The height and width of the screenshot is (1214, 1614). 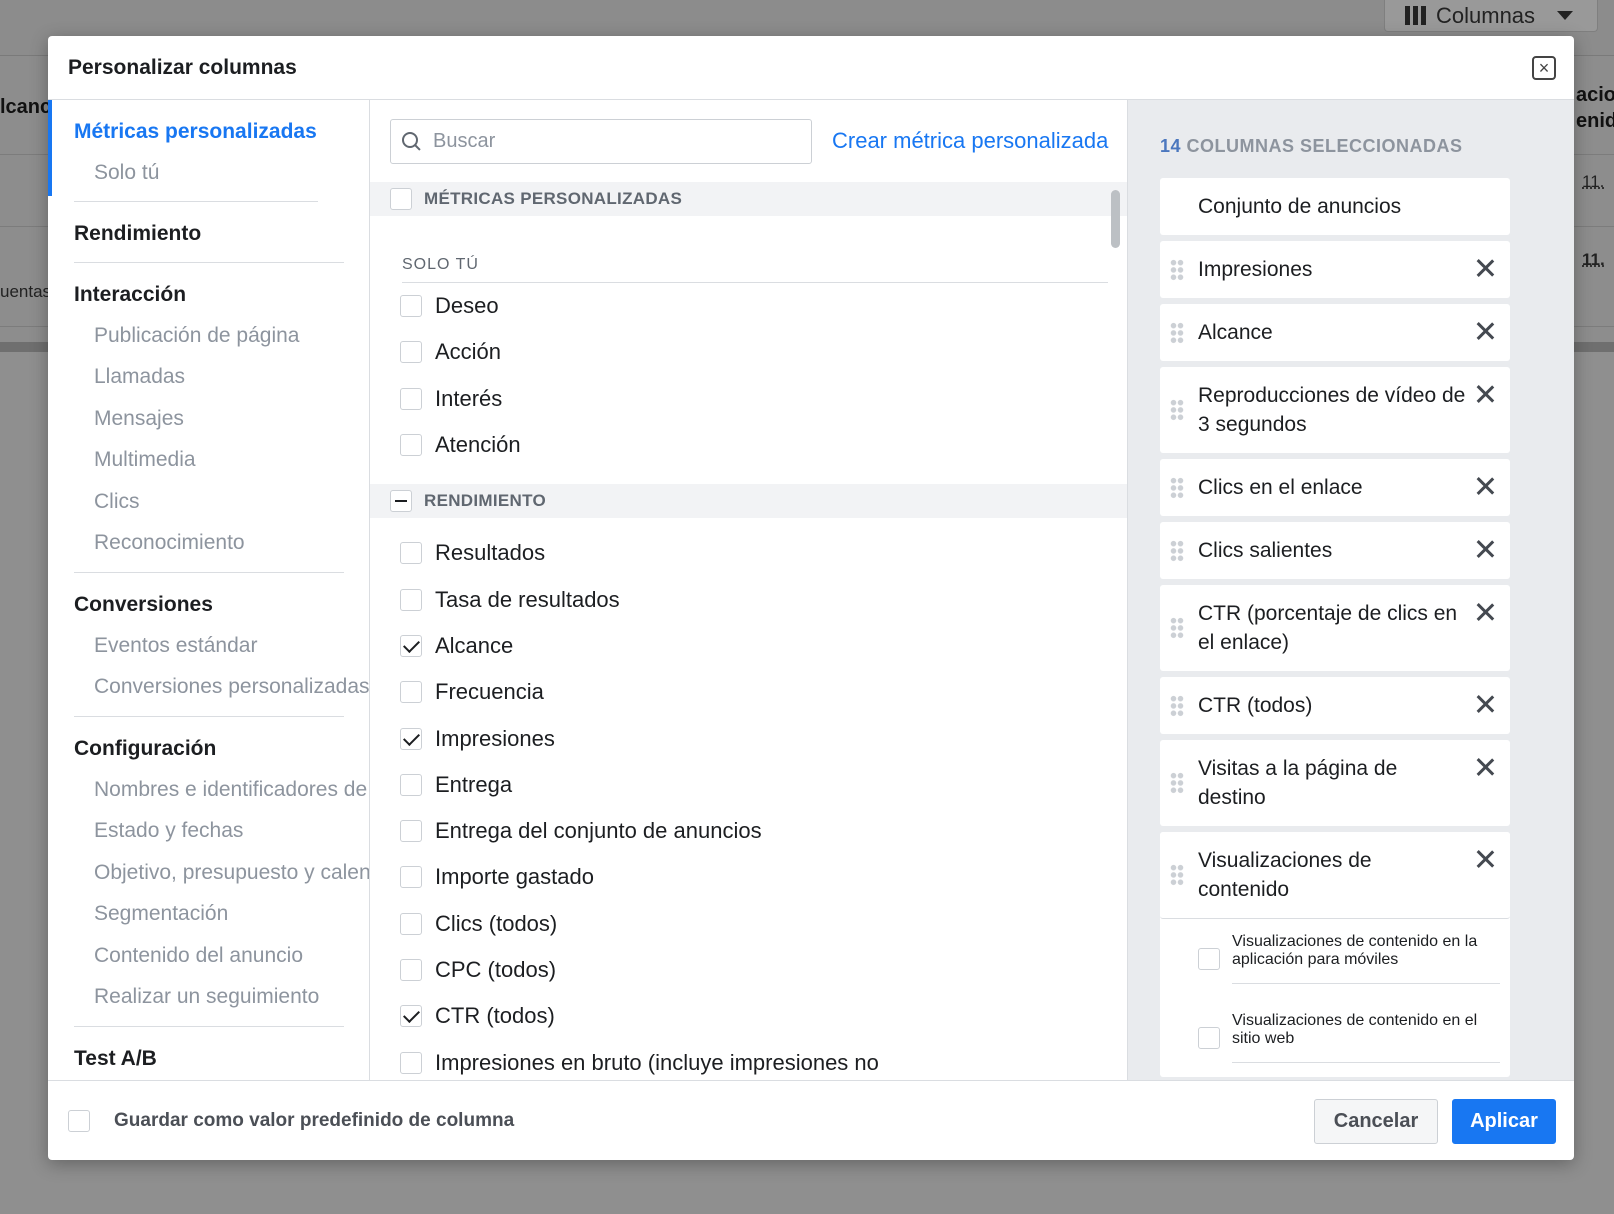 I want to click on section-performance: RENDIMIENTO, so click(x=748, y=501).